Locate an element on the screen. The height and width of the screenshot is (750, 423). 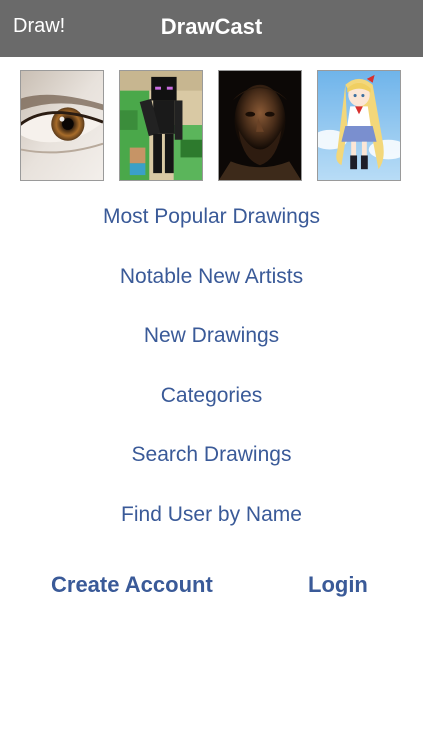
menu-item-search-drawings: Search Drawings is located at coordinates (211, 455).